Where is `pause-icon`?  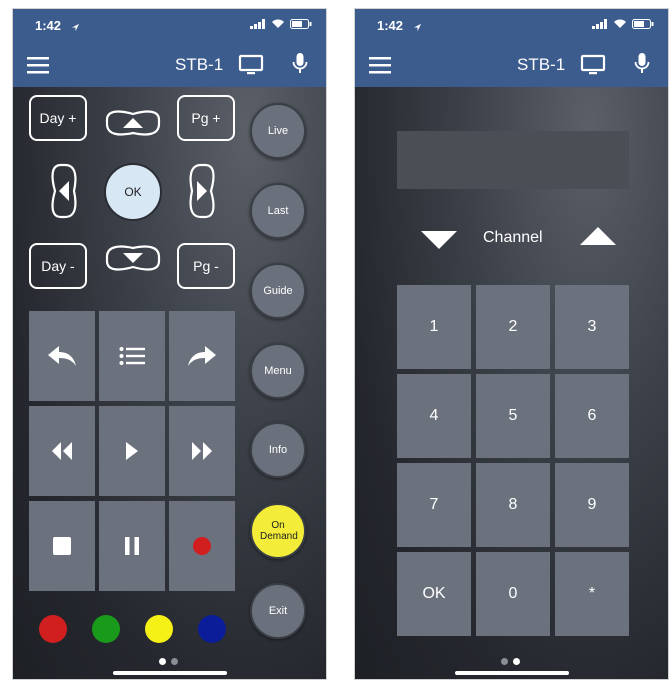
pause-icon is located at coordinates (132, 546).